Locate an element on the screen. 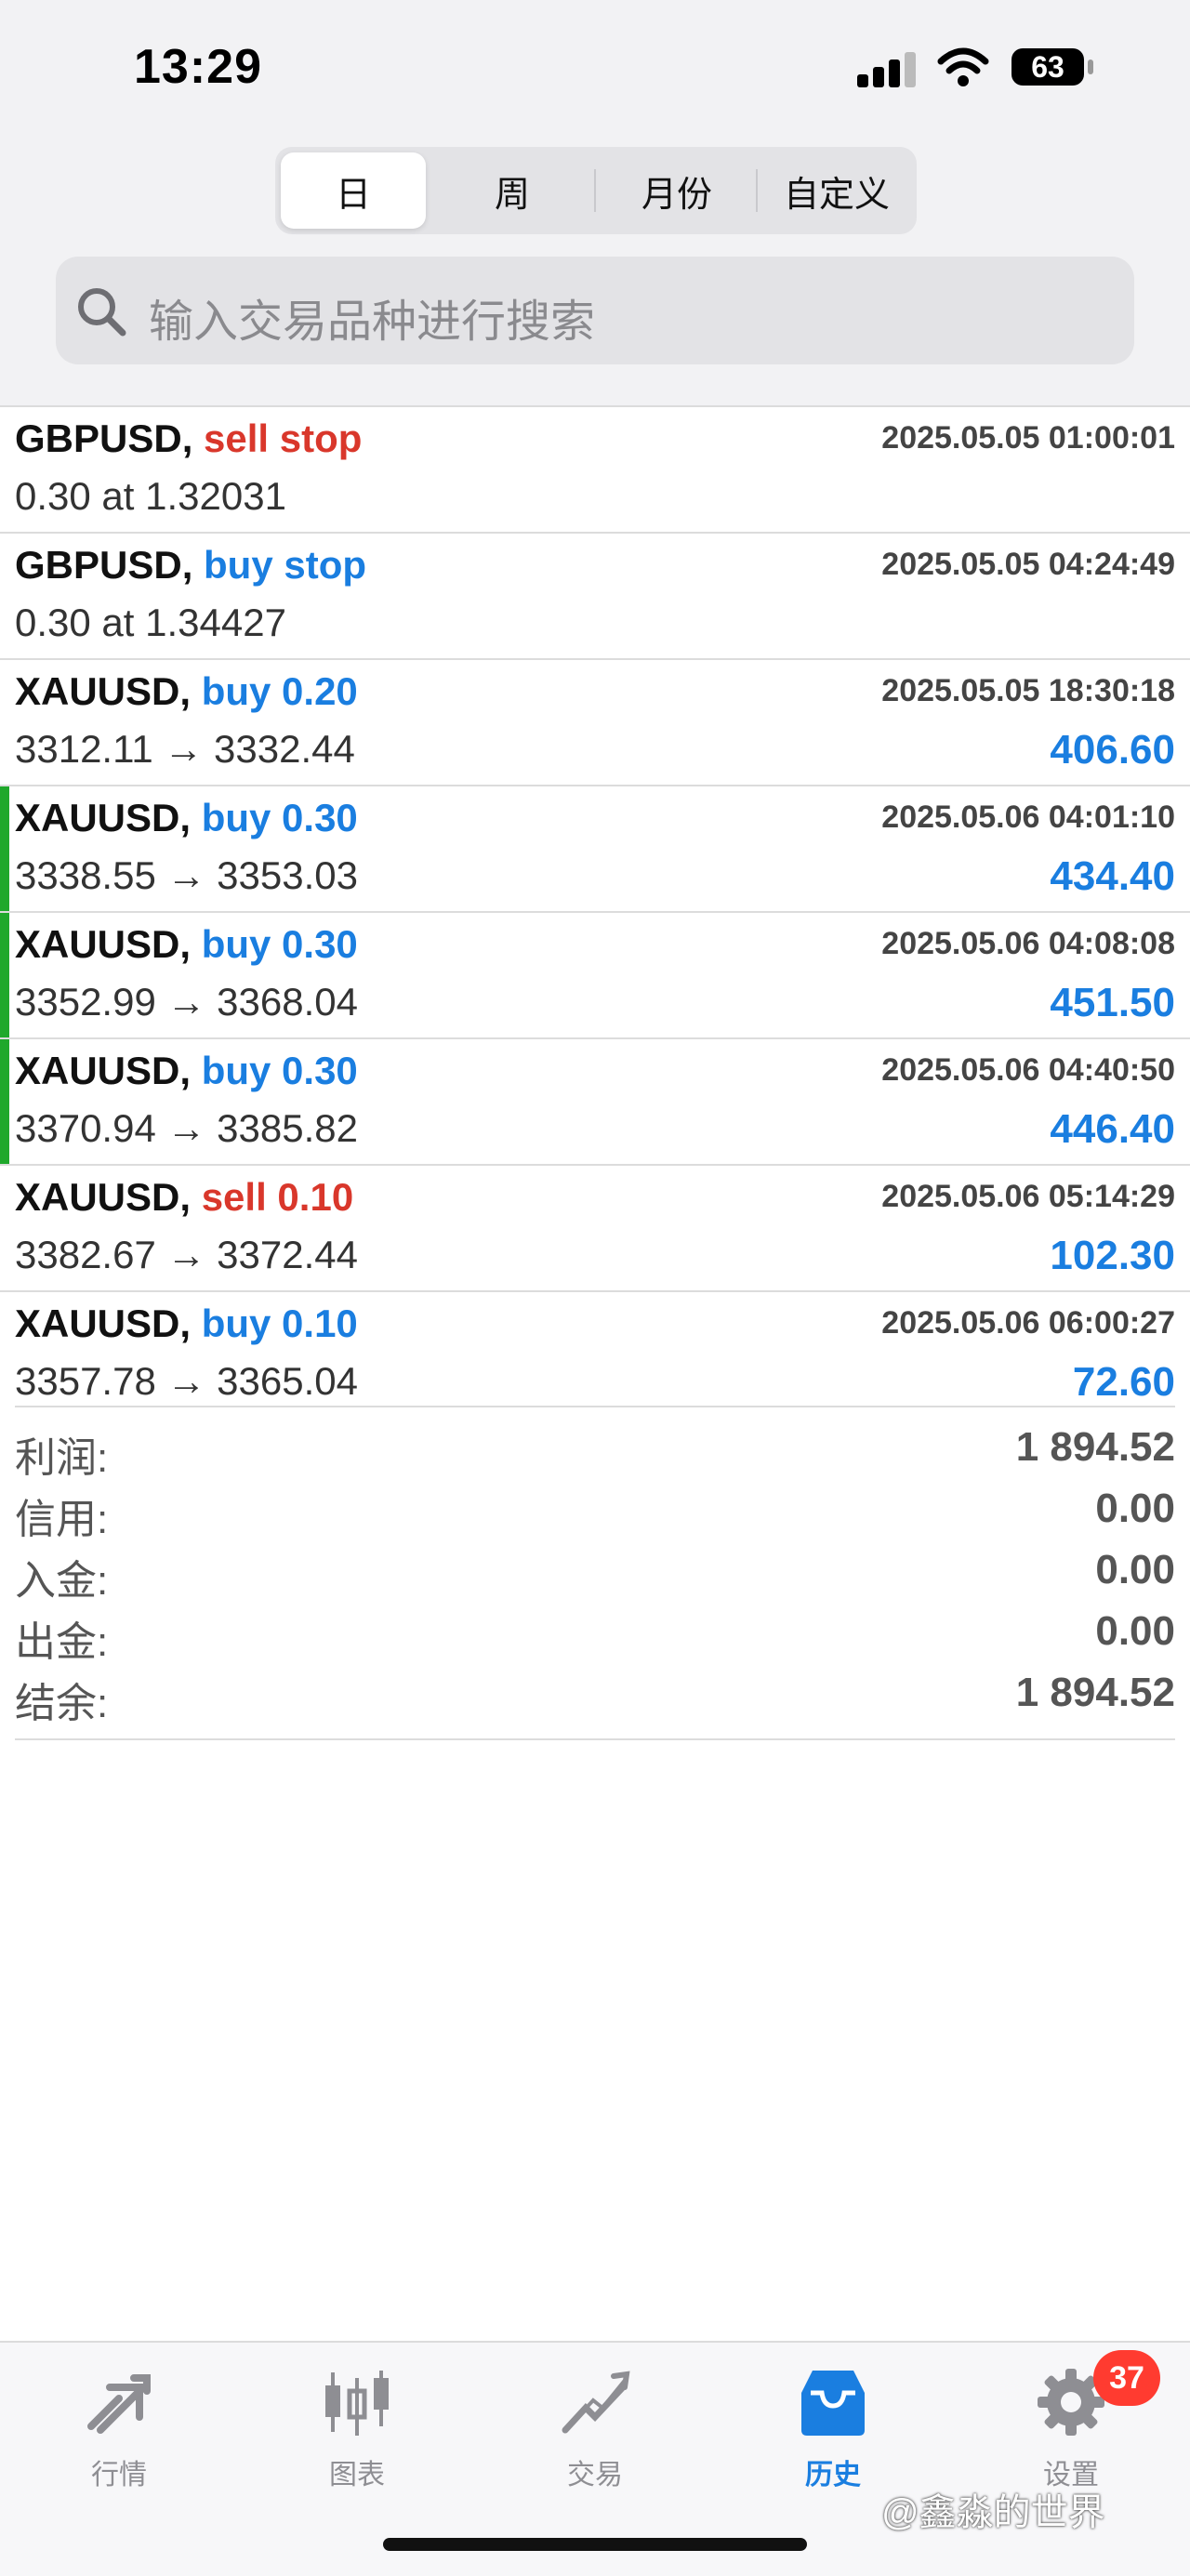  history-icon is located at coordinates (833, 2403).